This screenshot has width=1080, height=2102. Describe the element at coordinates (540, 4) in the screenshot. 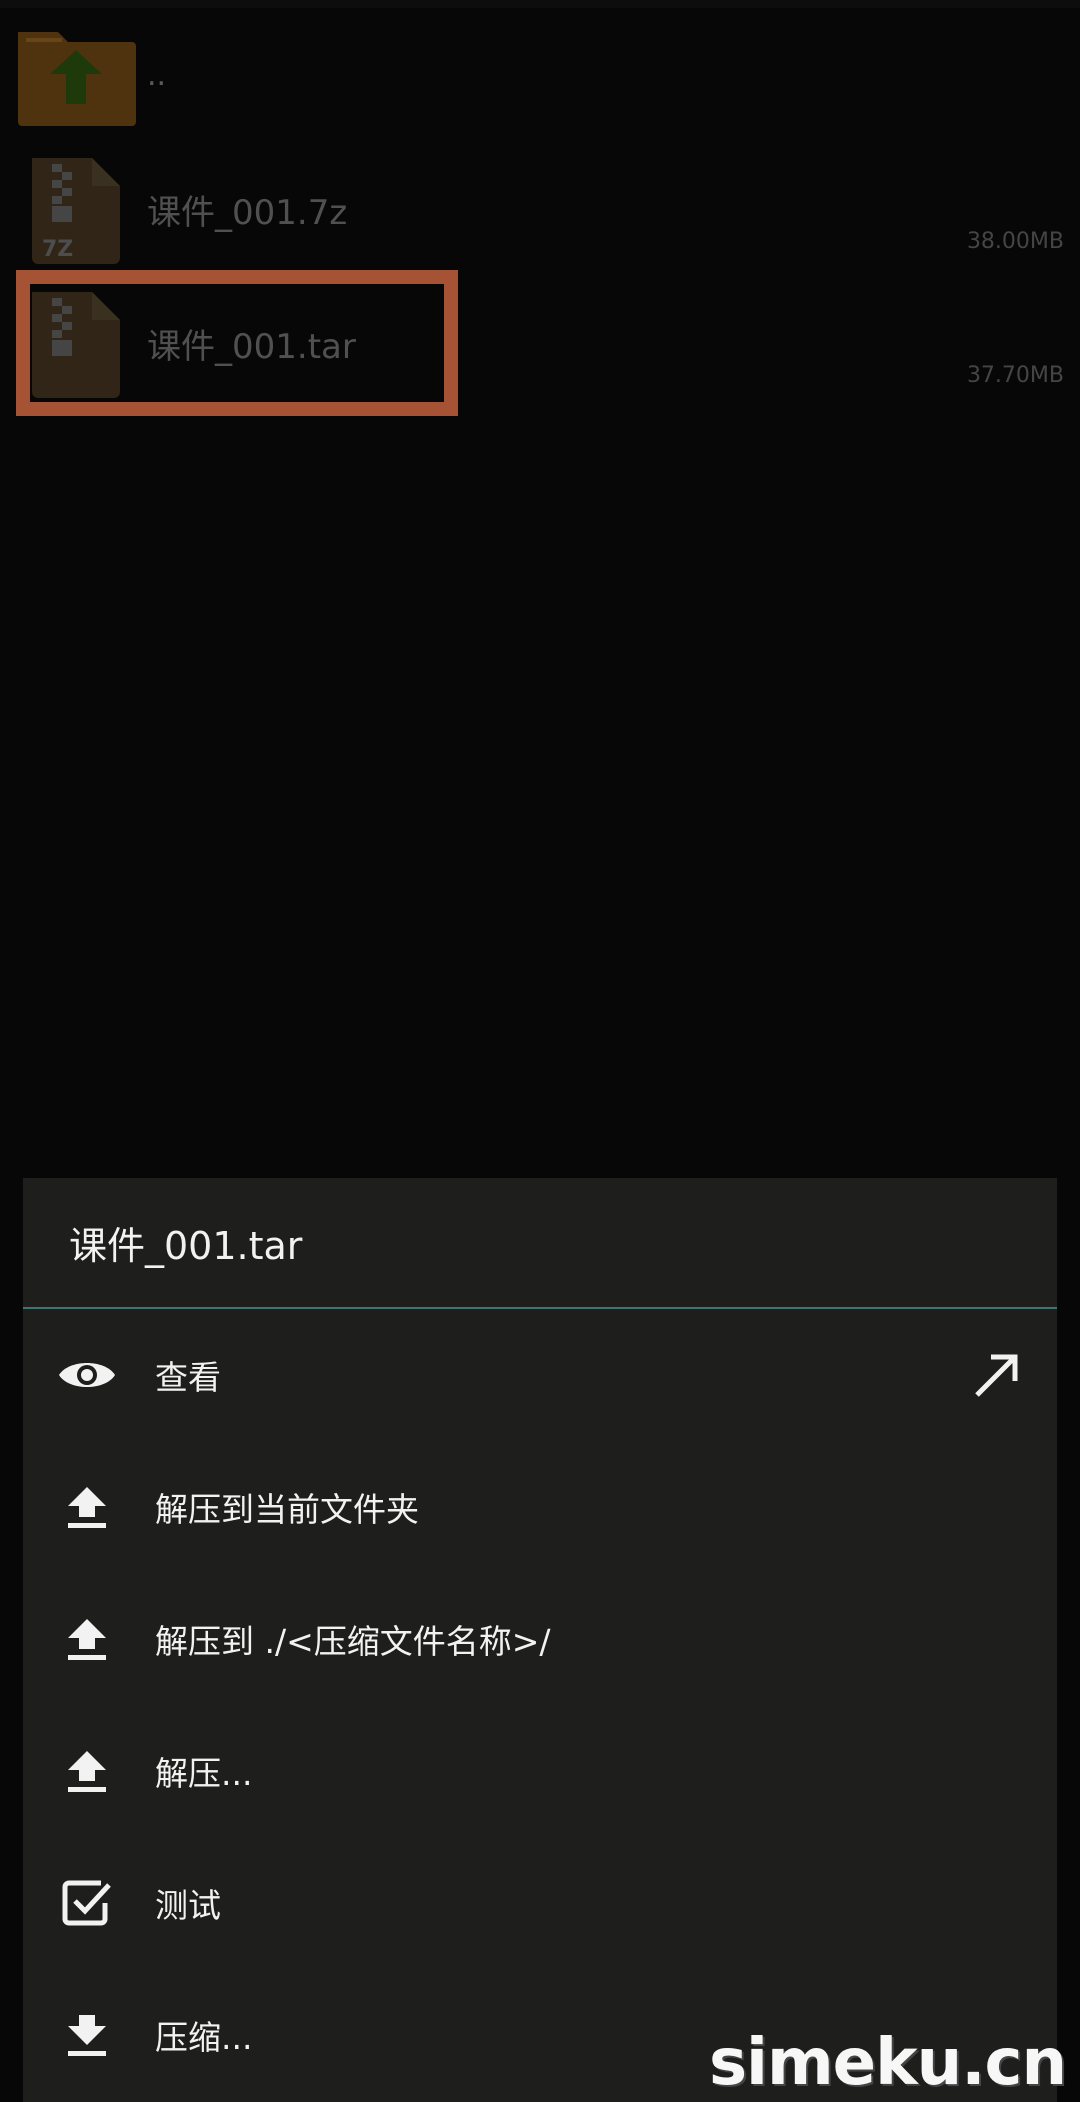

I see `status-bar` at that location.